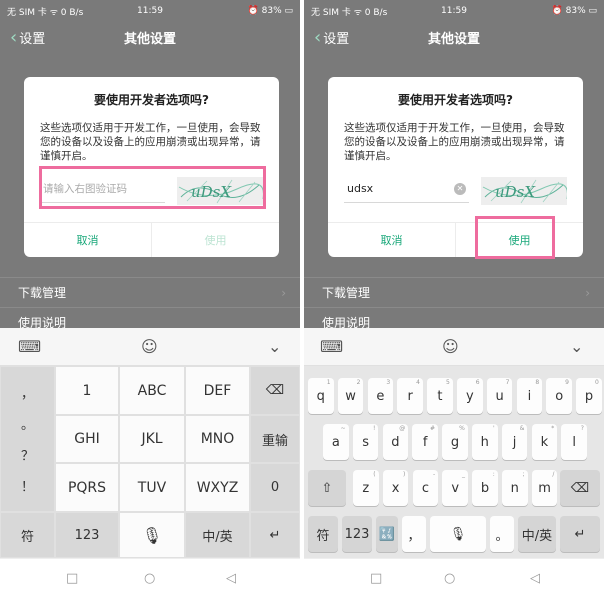 Image resolution: width=604 pixels, height=600 pixels. What do you see at coordinates (515, 237) in the screenshot?
I see `highlight-box-use-button` at bounding box center [515, 237].